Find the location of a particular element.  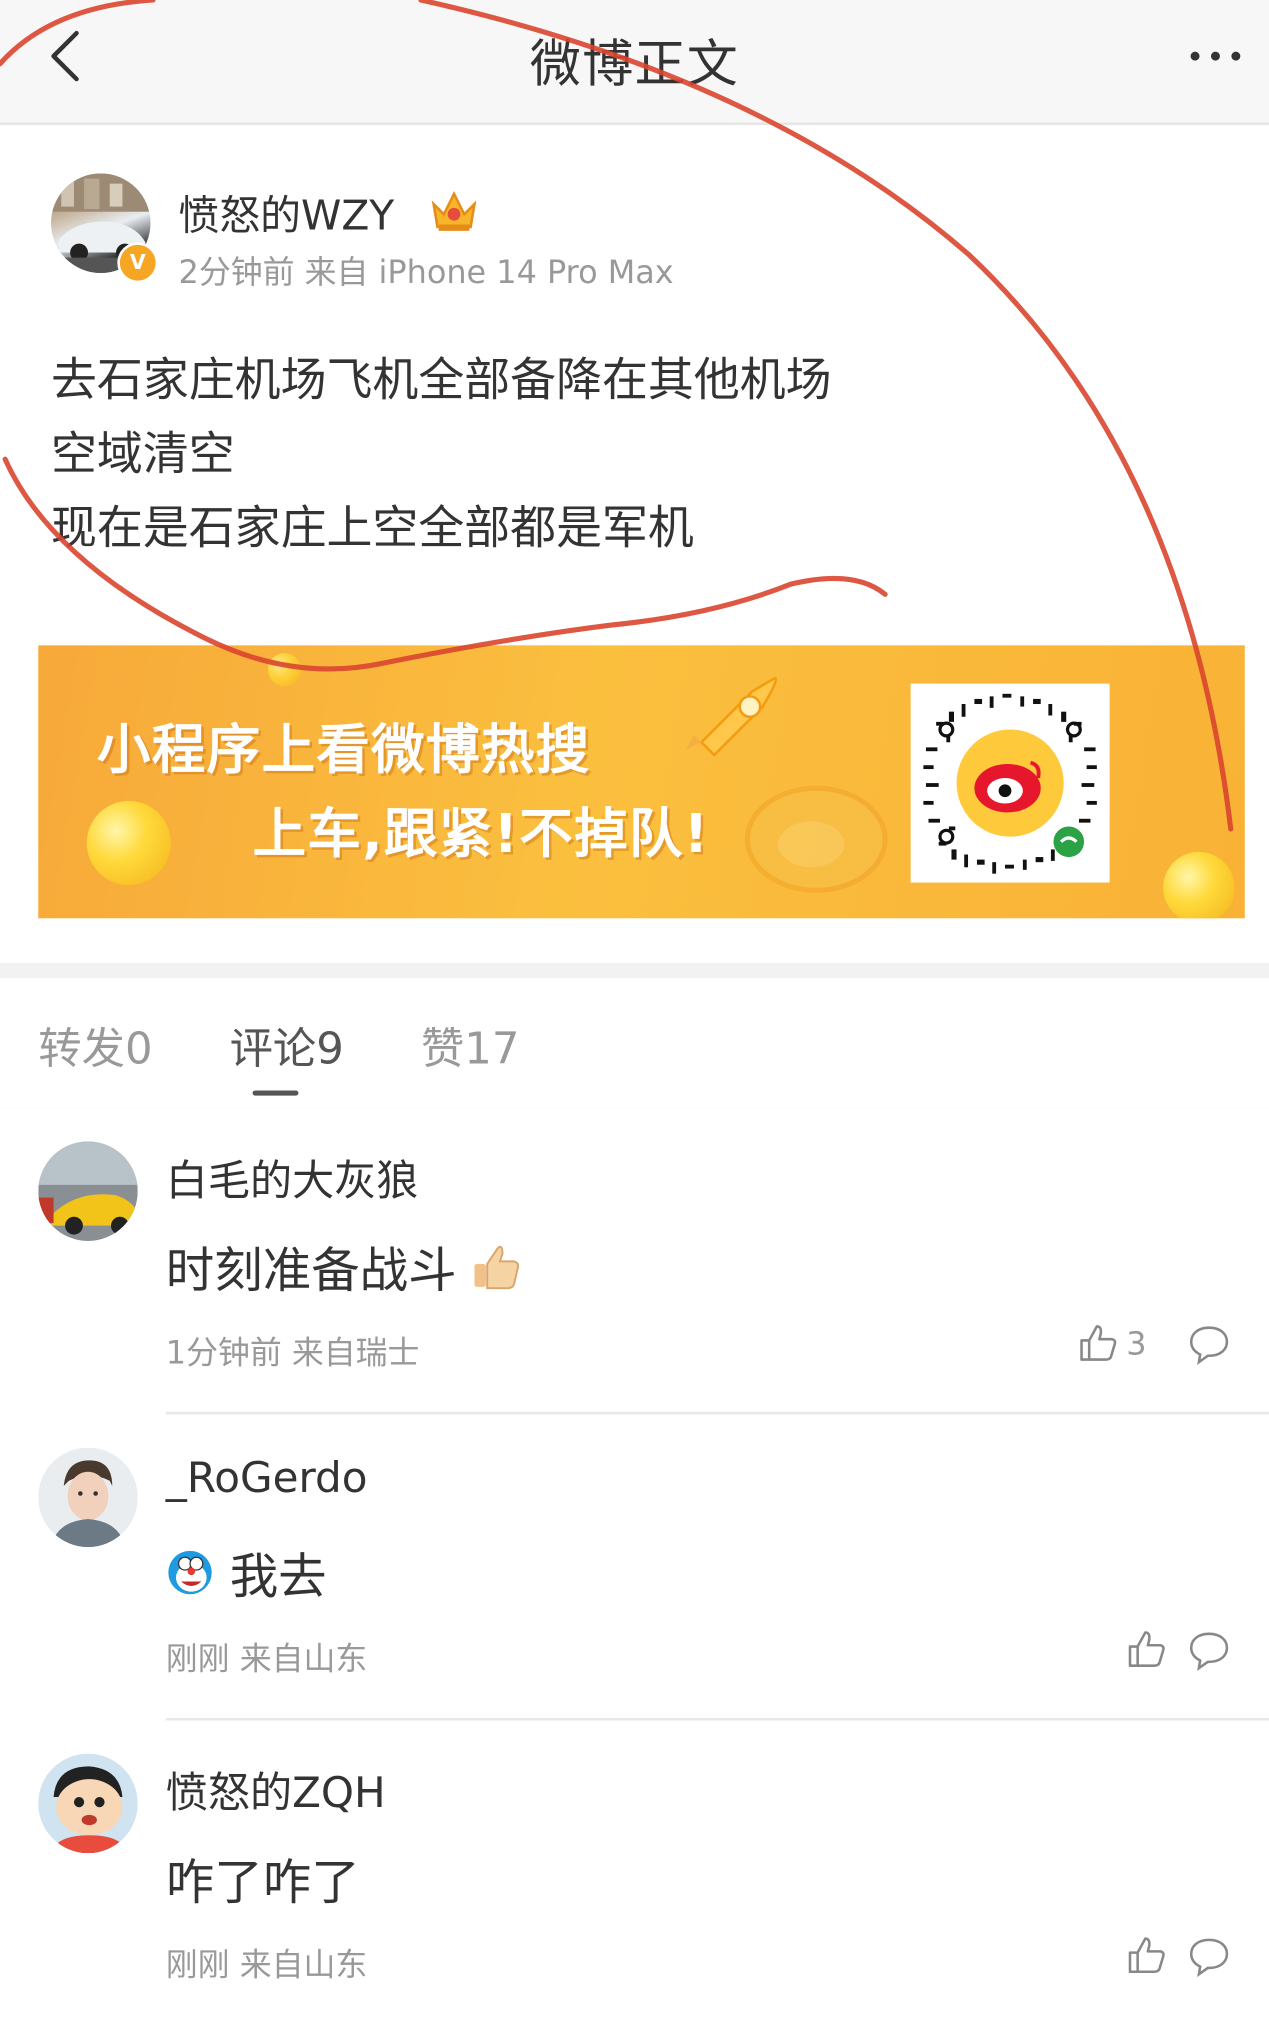

like-button: 3 is located at coordinates (1112, 1343).